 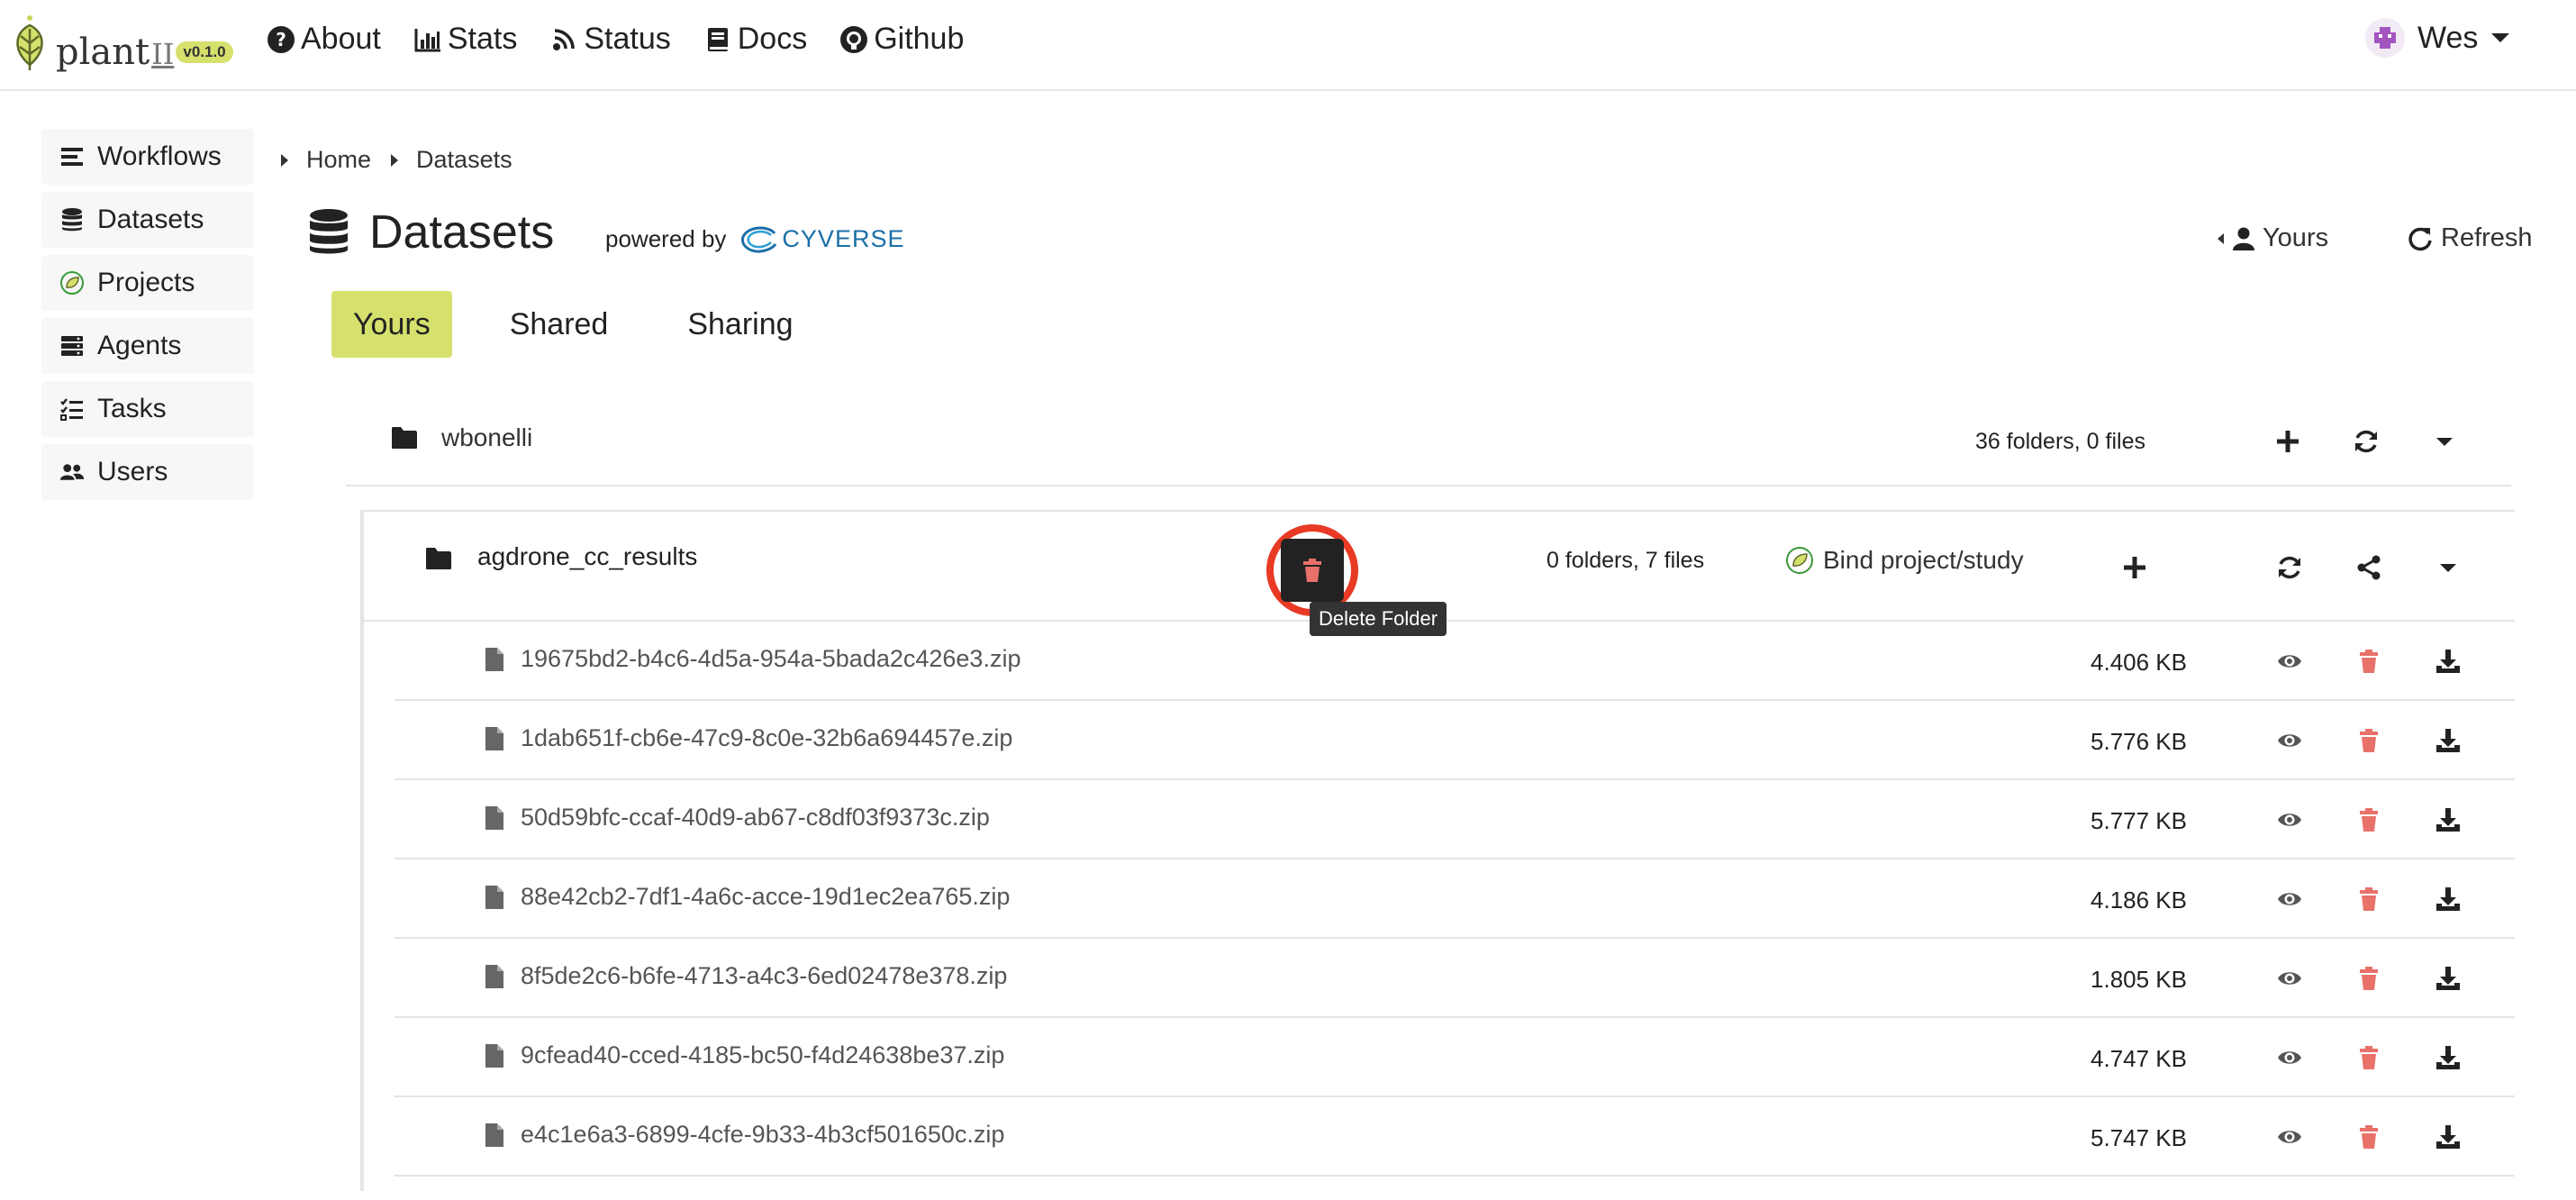 What do you see at coordinates (762, 1055) in the screenshot?
I see `file-name: 9cfead40-cced-4185-bc50-f4d24638be37.zip` at bounding box center [762, 1055].